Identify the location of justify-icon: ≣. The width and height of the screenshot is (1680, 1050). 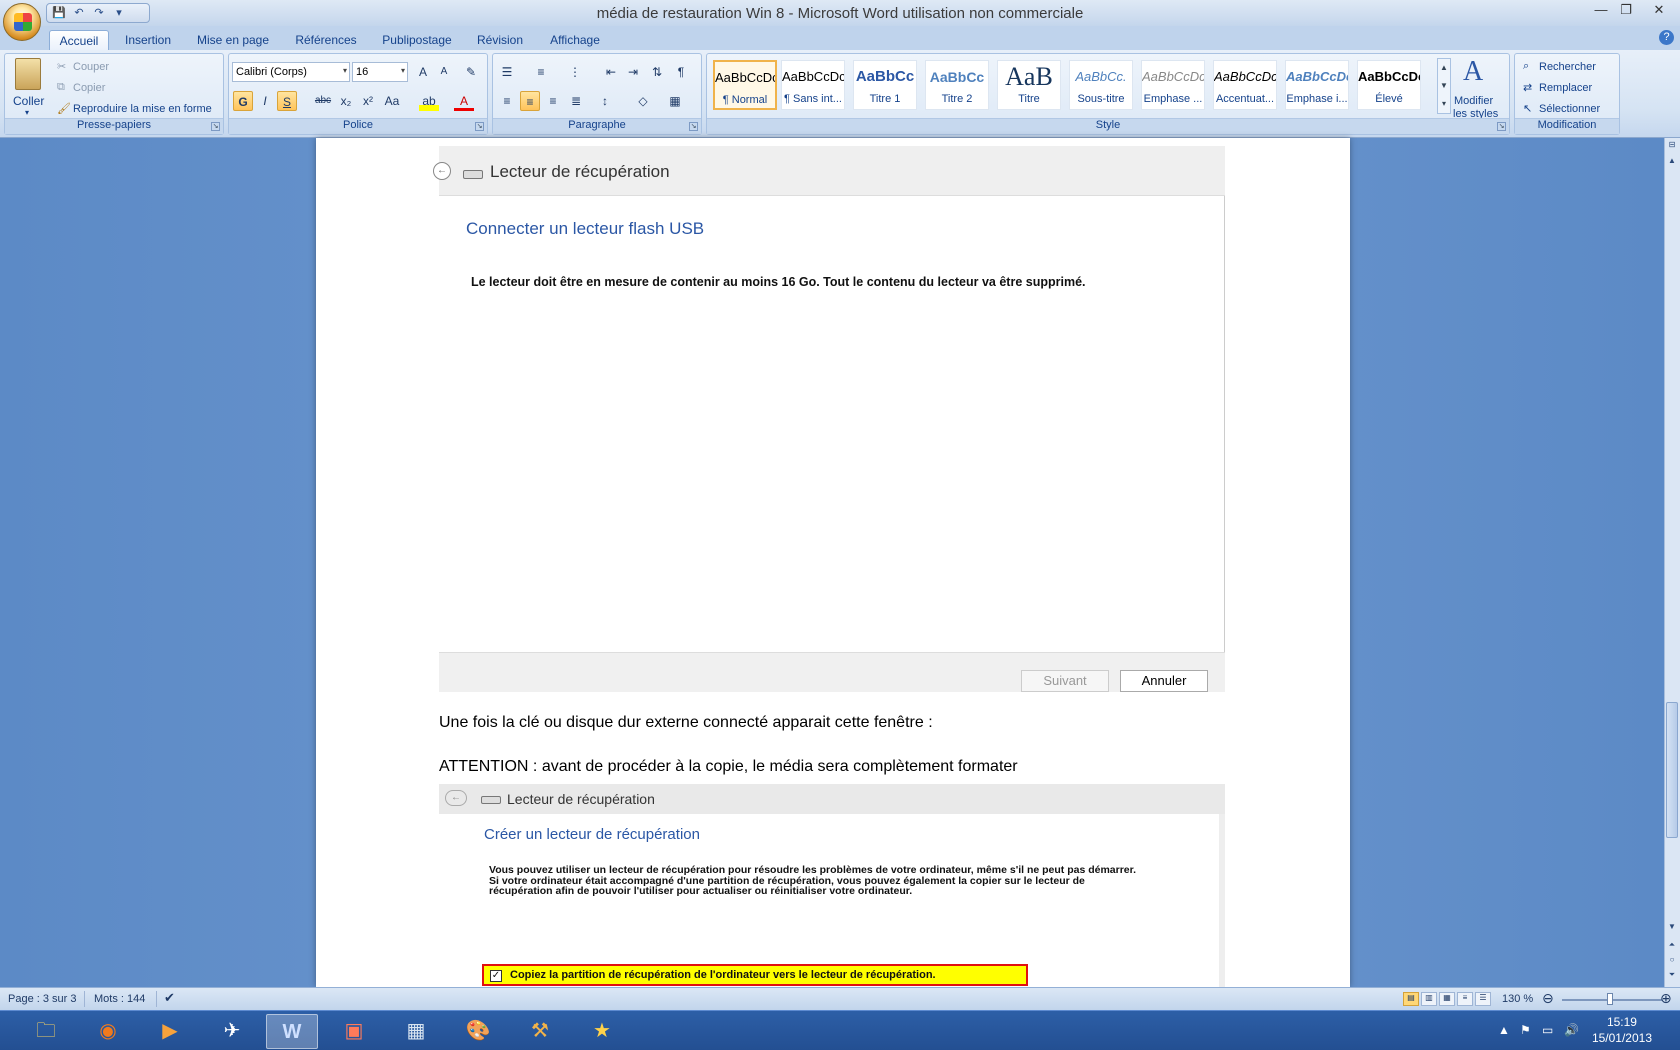
(576, 101).